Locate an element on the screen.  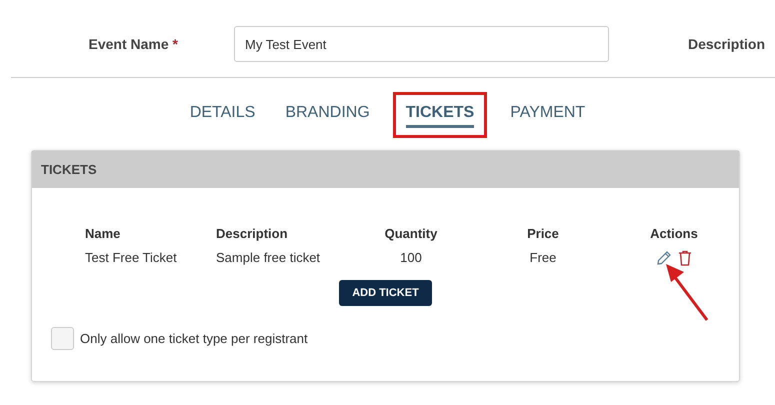
checkbox is located at coordinates (62, 338).